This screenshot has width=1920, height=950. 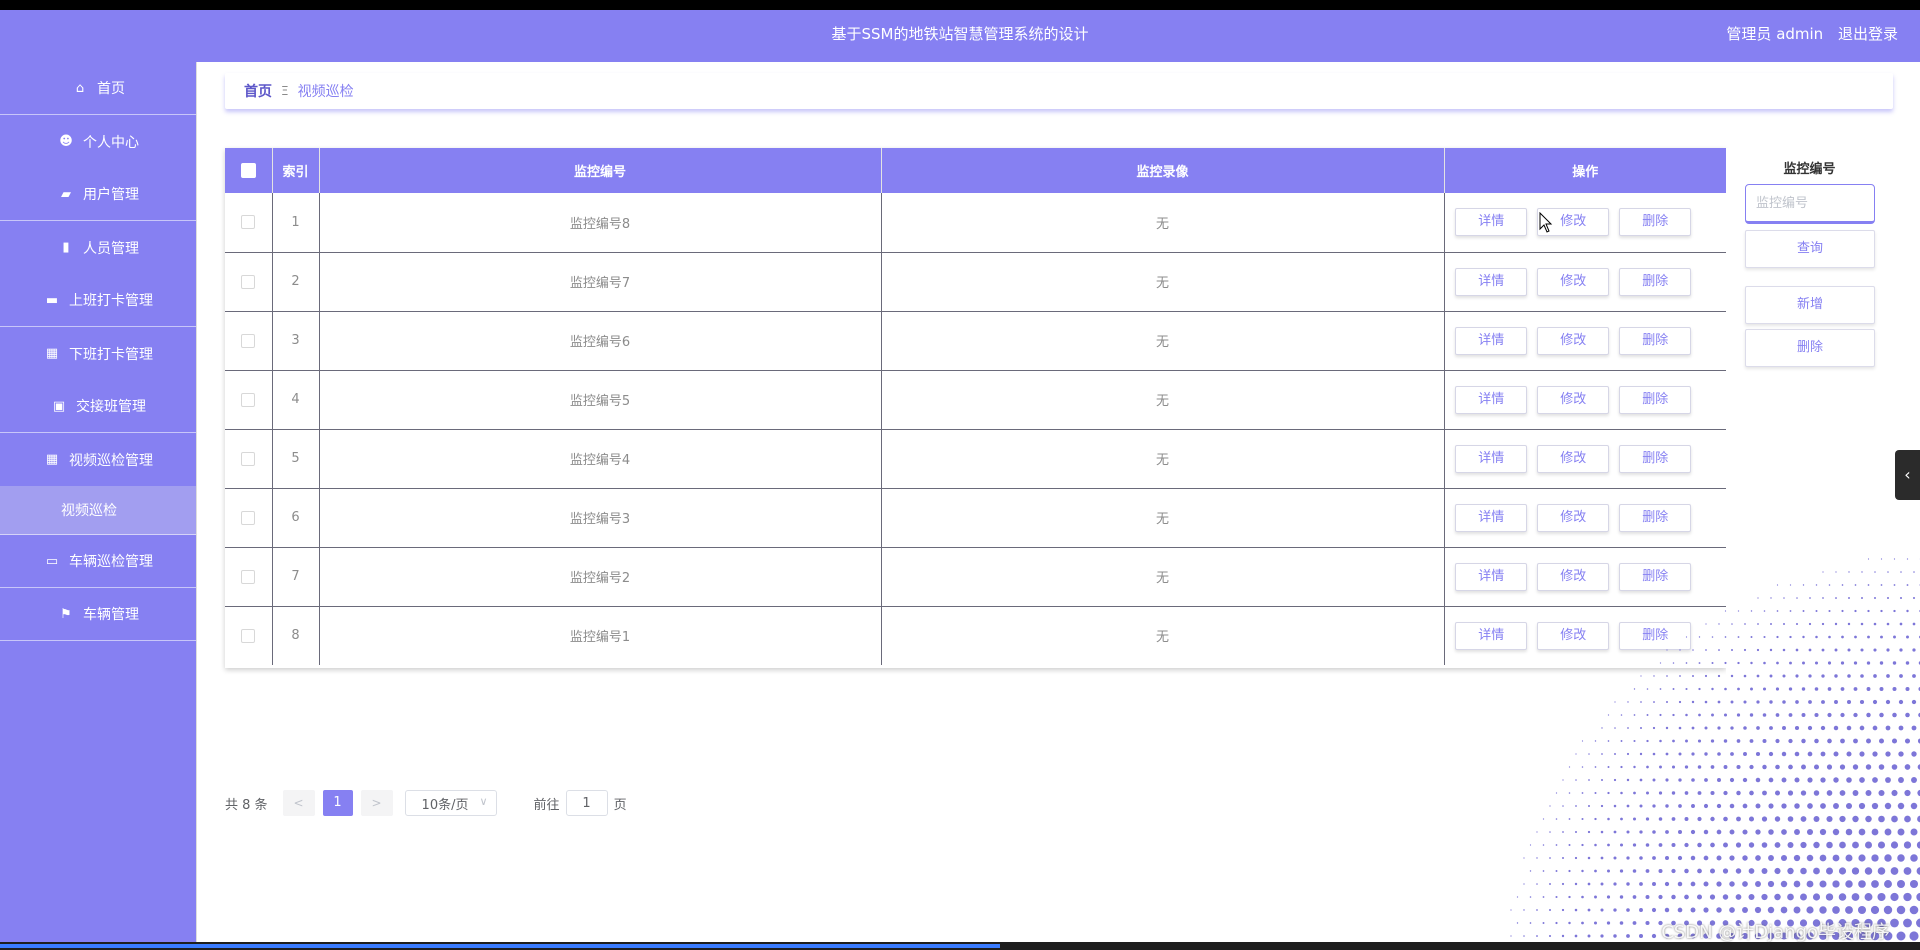 I want to click on add-button: 新增, so click(x=1810, y=305).